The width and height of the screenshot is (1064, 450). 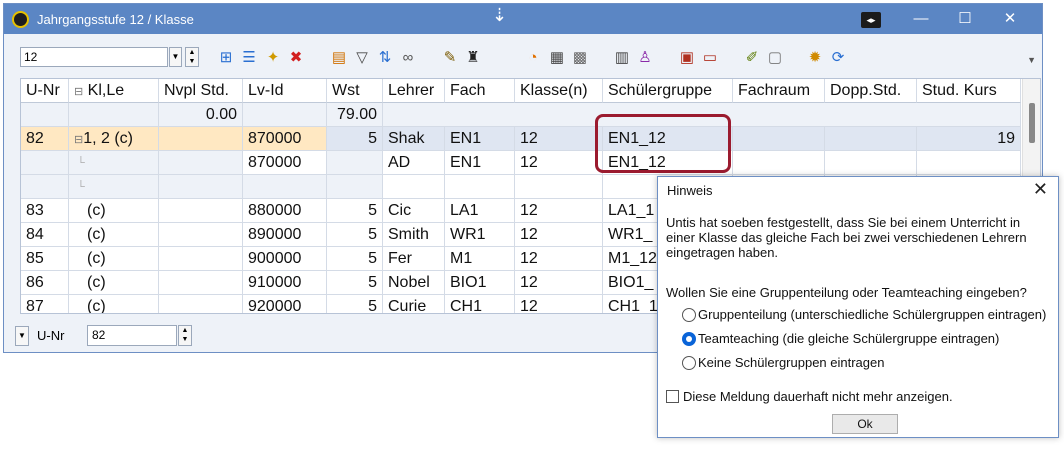 I want to click on scrollbar-thumb, so click(x=1032, y=123).